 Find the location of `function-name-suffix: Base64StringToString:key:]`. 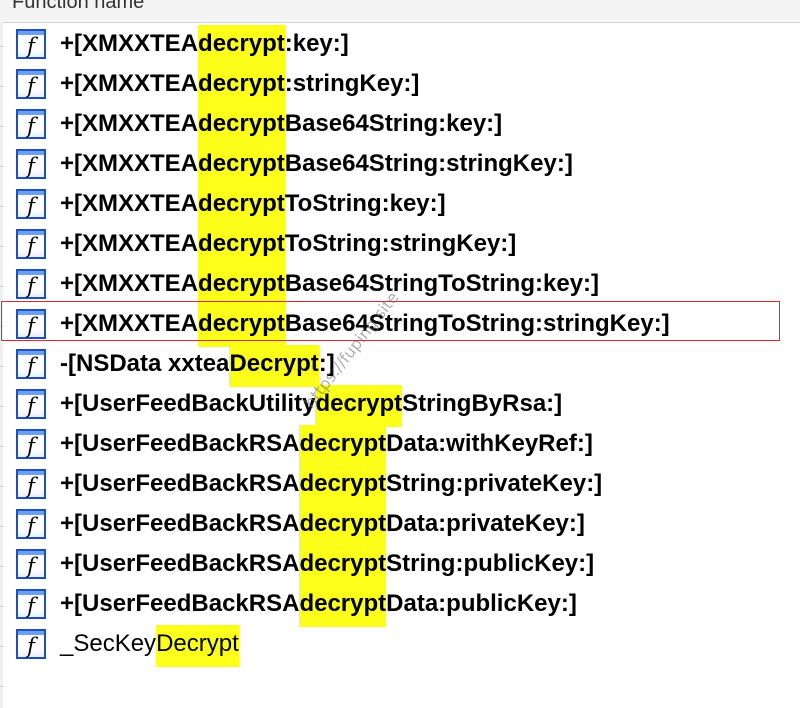

function-name-suffix: Base64StringToString:key:] is located at coordinates (442, 283).